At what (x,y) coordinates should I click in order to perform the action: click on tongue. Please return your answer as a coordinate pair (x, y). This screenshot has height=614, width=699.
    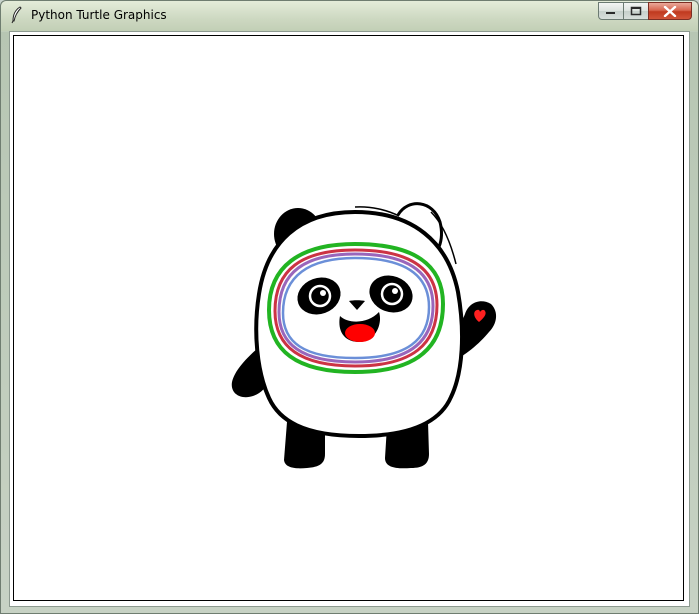
    Looking at the image, I should click on (360, 333).